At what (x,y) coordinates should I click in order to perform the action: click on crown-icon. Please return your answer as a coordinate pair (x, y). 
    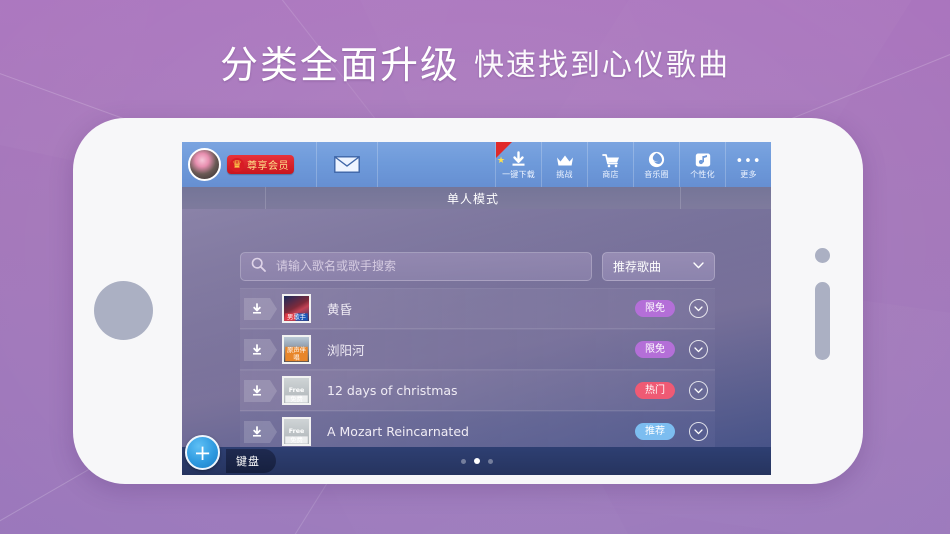
    Looking at the image, I should click on (565, 158).